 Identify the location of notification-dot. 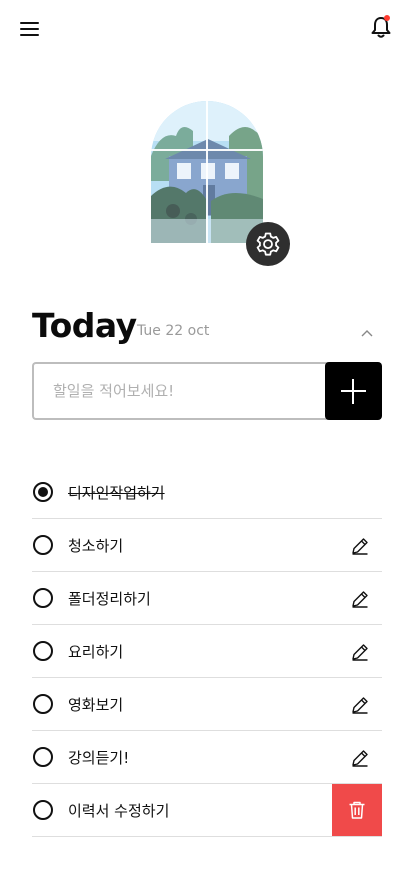
(387, 18).